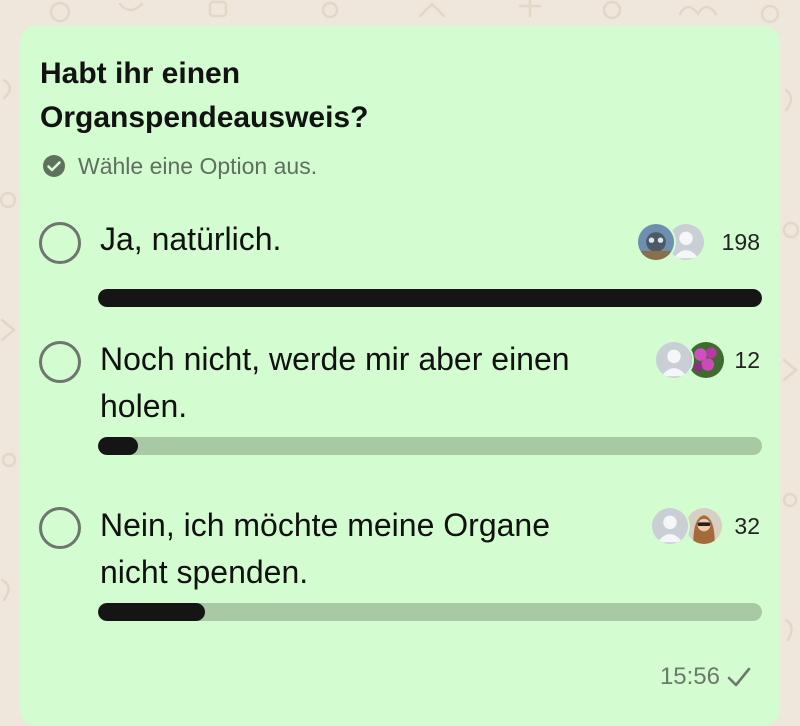 The width and height of the screenshot is (800, 726). Describe the element at coordinates (747, 526) in the screenshot. I see `vote-count: 32` at that location.